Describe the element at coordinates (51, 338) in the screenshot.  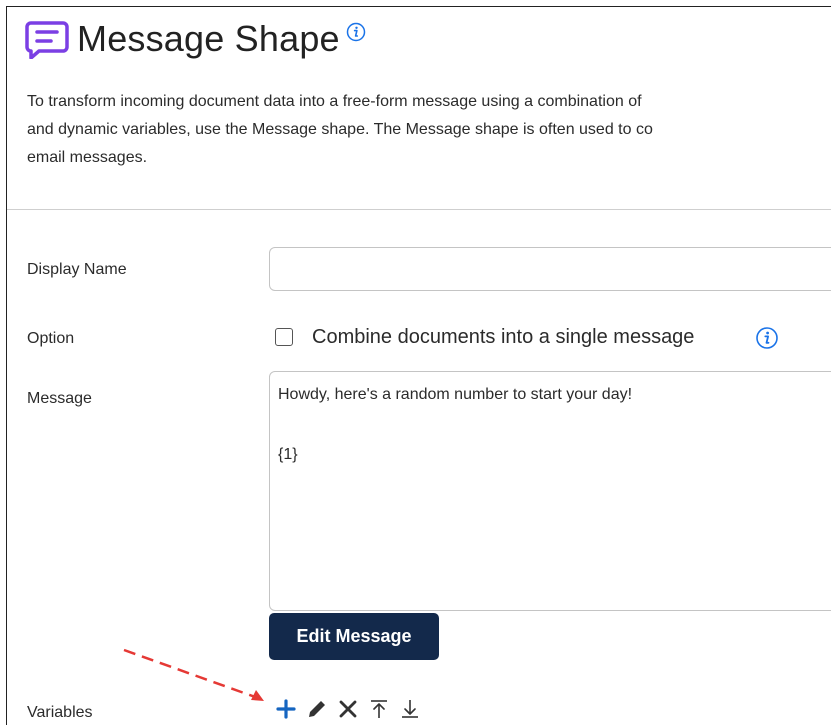
I see `option-label: Option` at that location.